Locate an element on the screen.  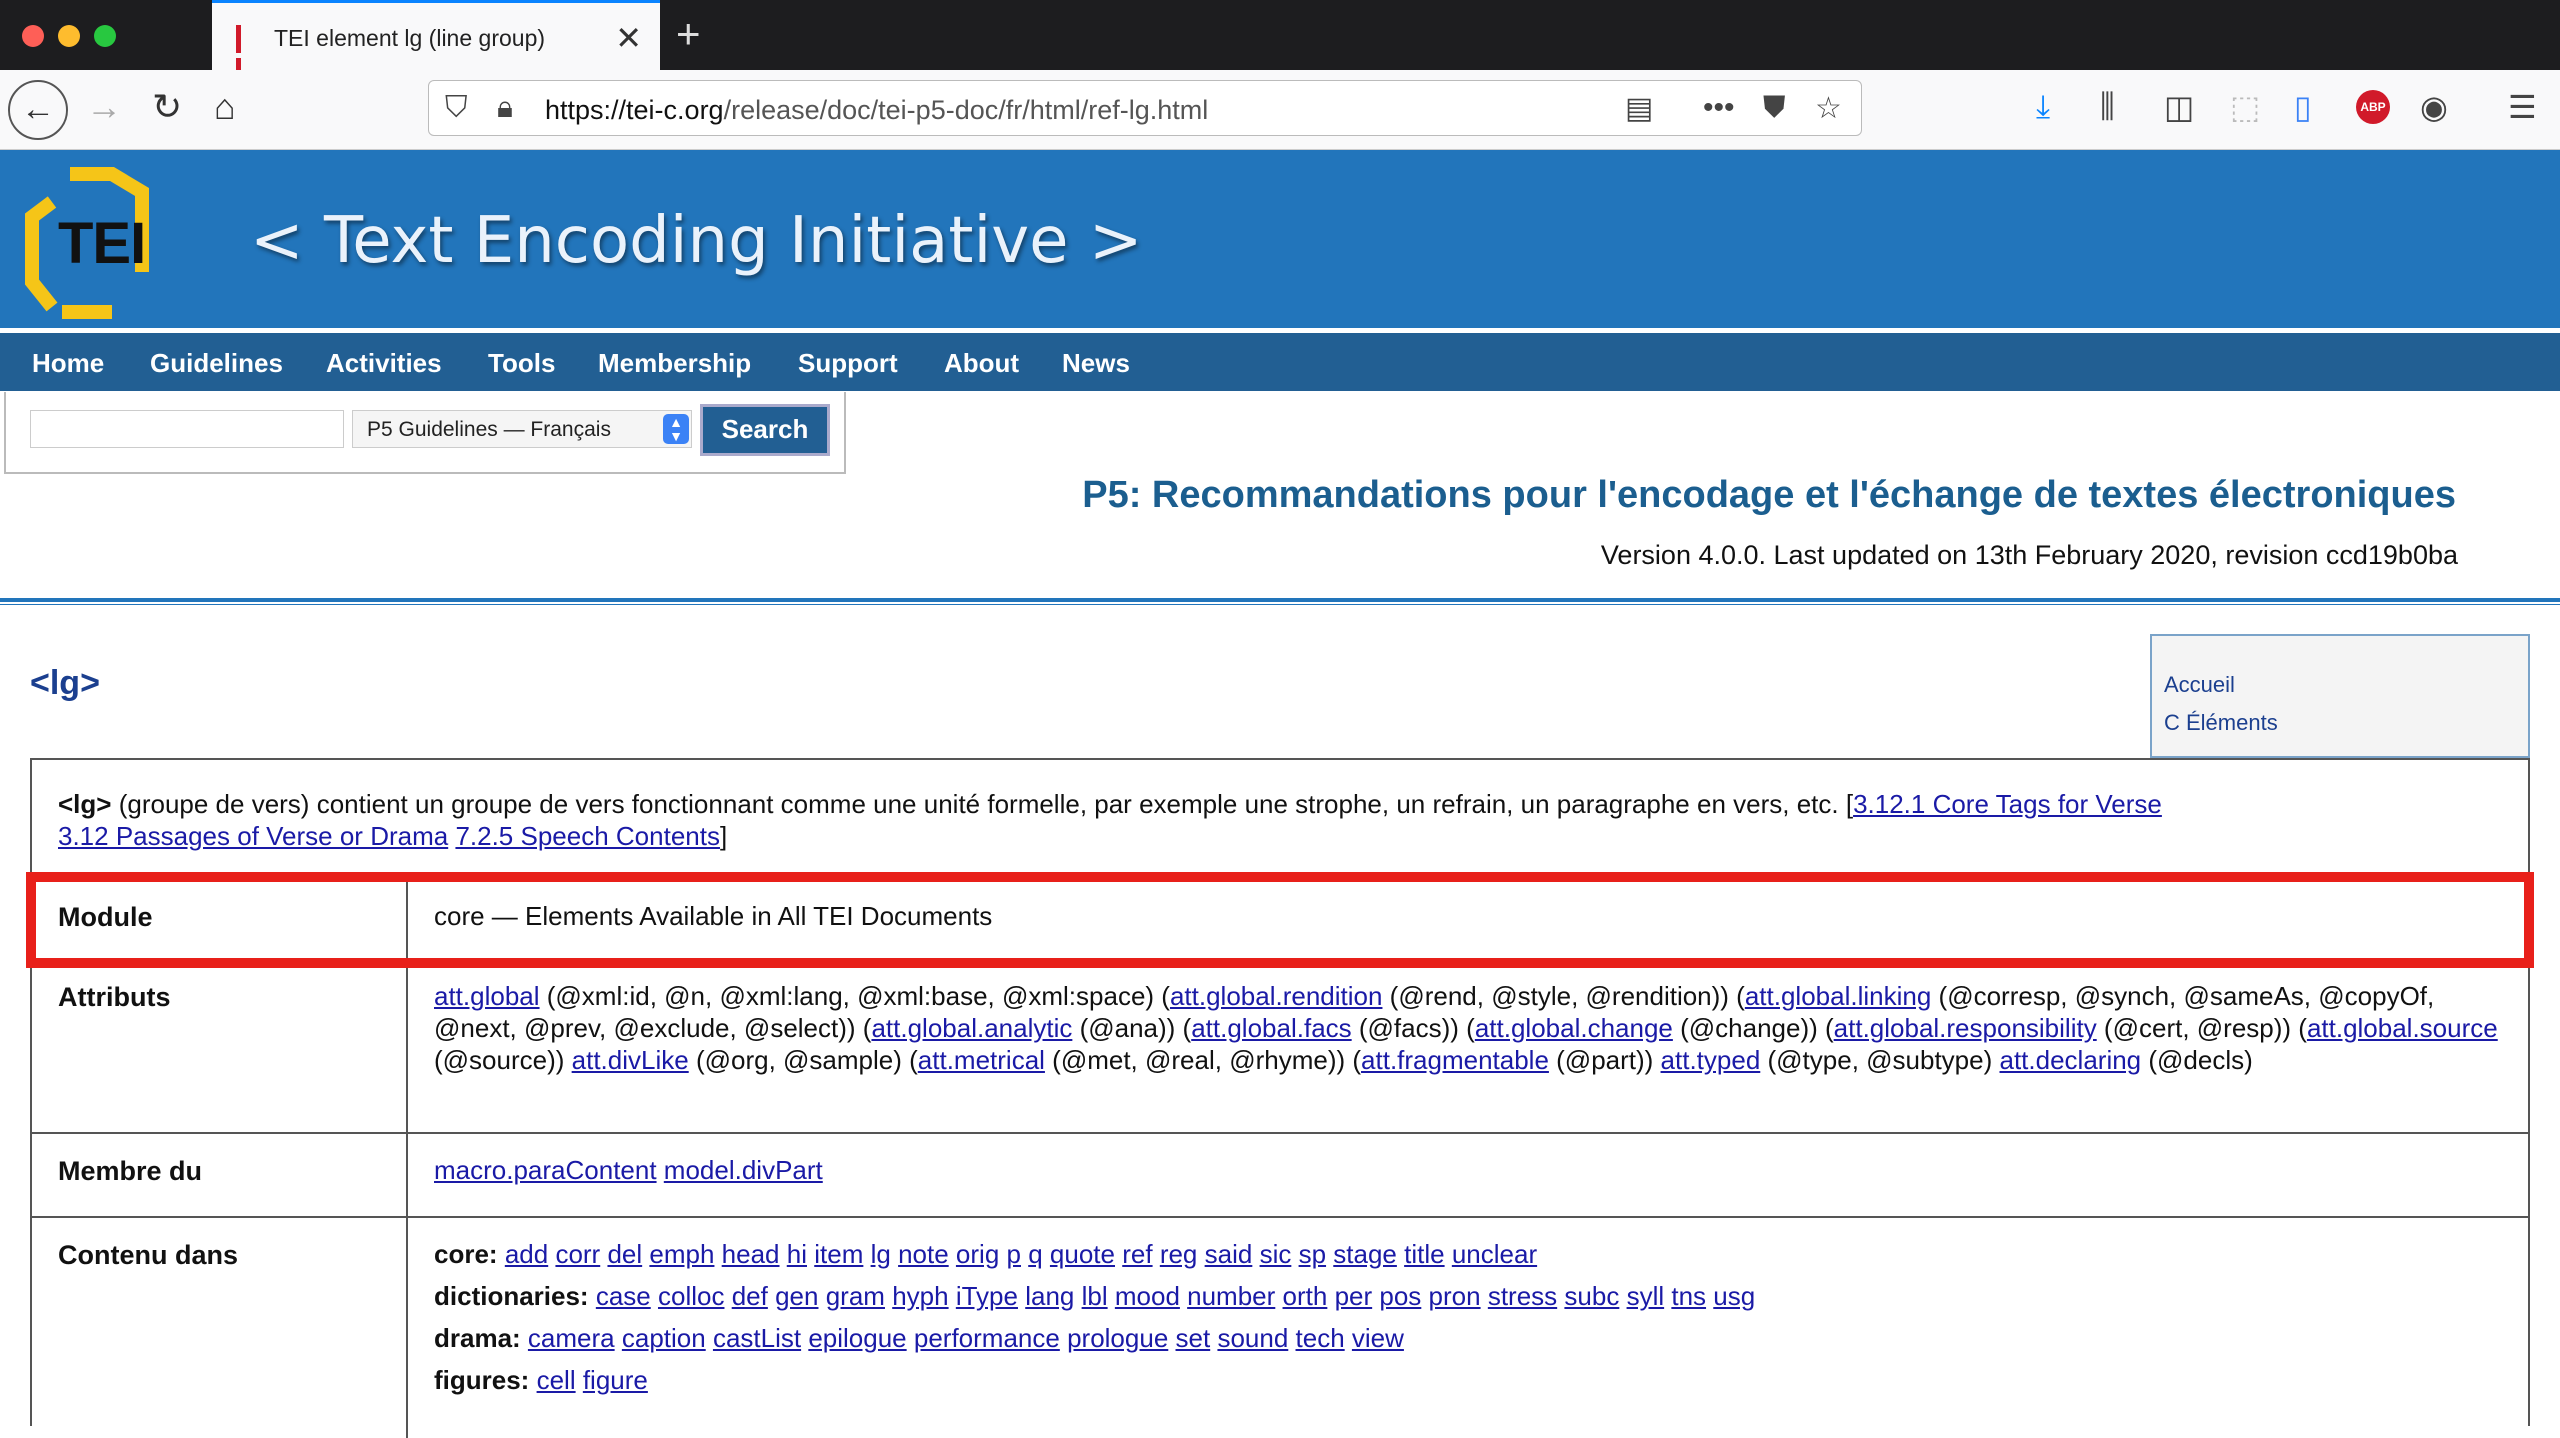
element-link: orig is located at coordinates (977, 1254).